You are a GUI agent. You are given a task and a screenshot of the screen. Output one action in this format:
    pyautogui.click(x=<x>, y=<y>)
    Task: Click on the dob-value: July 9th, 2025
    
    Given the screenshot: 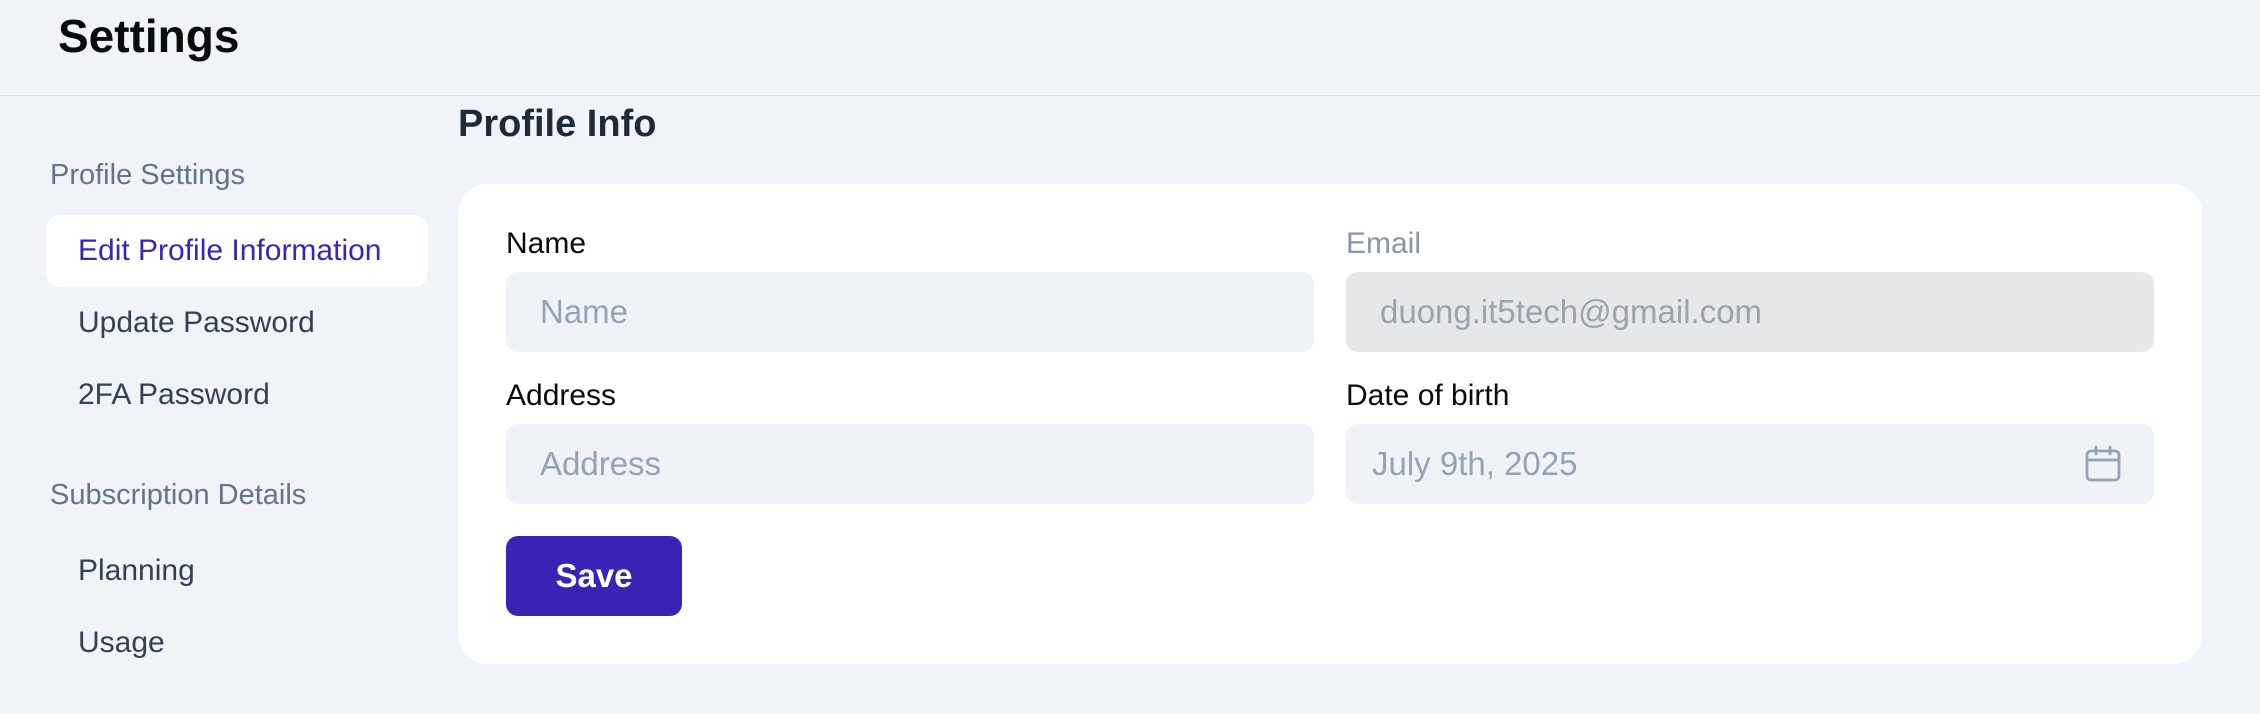 What is the action you would take?
    pyautogui.click(x=1475, y=463)
    